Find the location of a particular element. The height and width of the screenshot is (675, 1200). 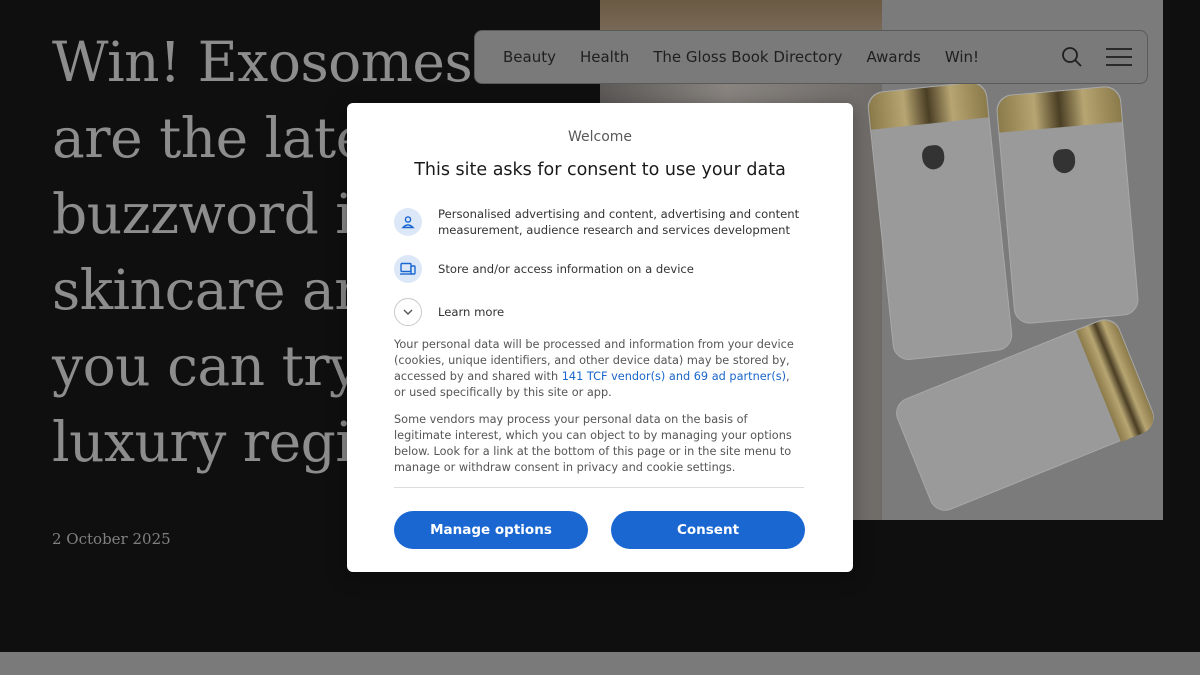

consent-button: Consent is located at coordinates (708, 530).